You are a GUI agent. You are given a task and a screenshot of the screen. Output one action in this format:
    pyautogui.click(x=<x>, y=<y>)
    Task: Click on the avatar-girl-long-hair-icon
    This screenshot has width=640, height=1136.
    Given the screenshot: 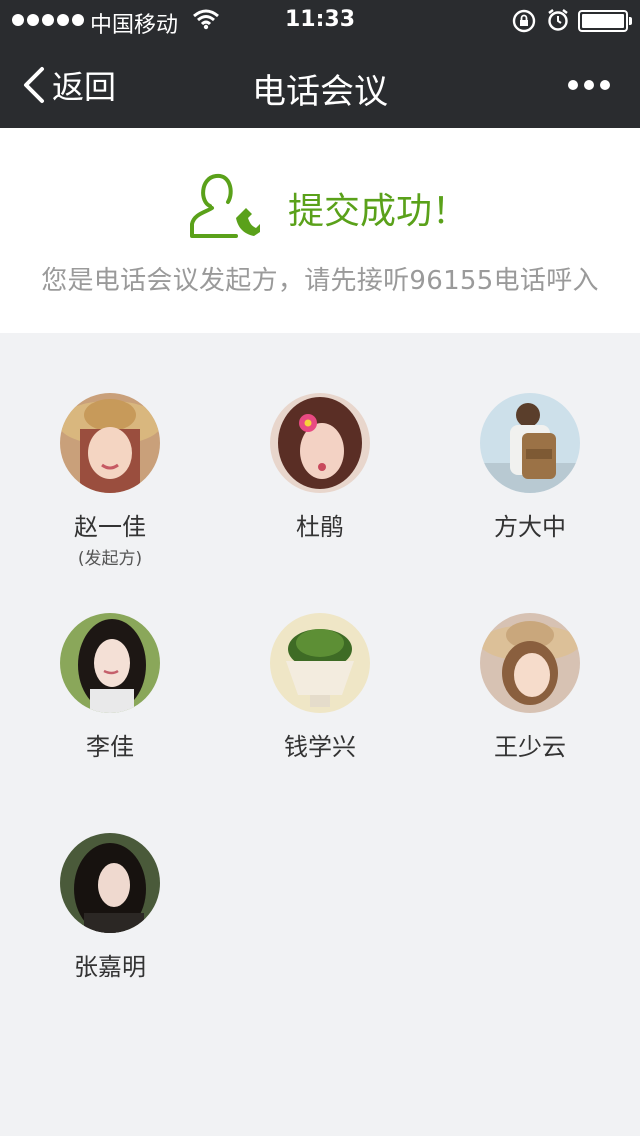 What is the action you would take?
    pyautogui.click(x=110, y=663)
    